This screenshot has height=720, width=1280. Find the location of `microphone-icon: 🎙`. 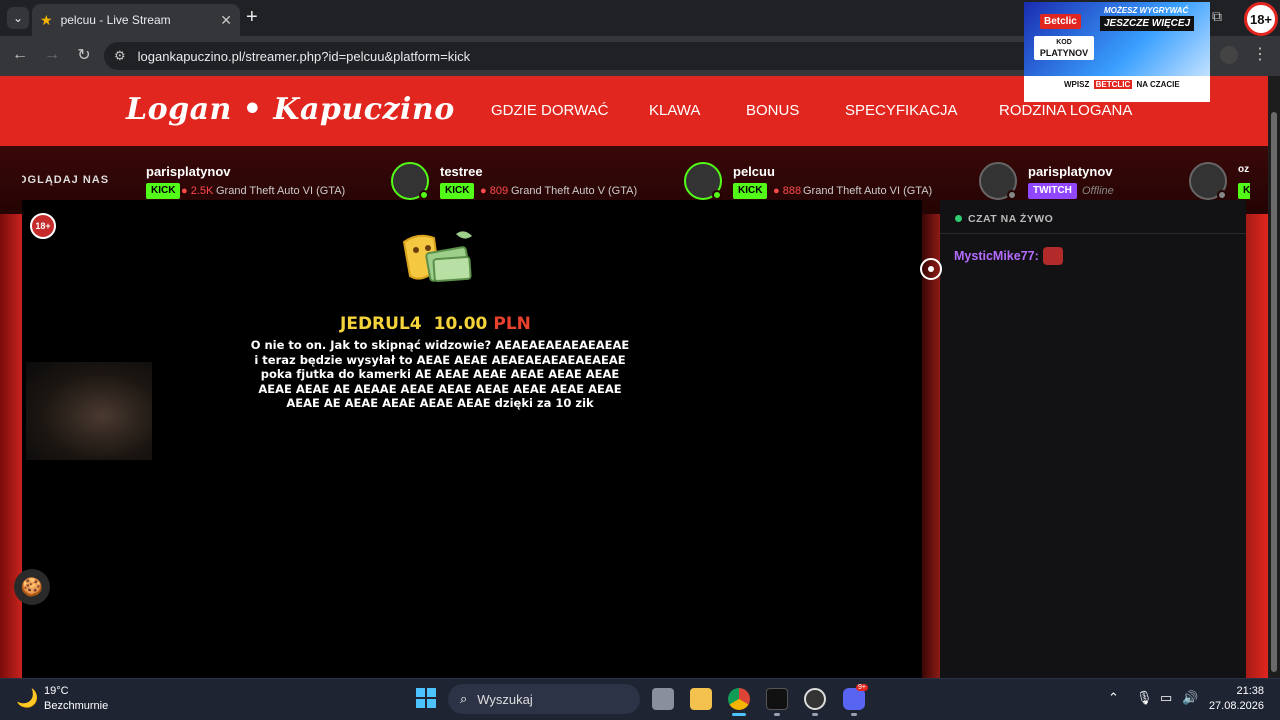

microphone-icon: 🎙 is located at coordinates (1144, 698).